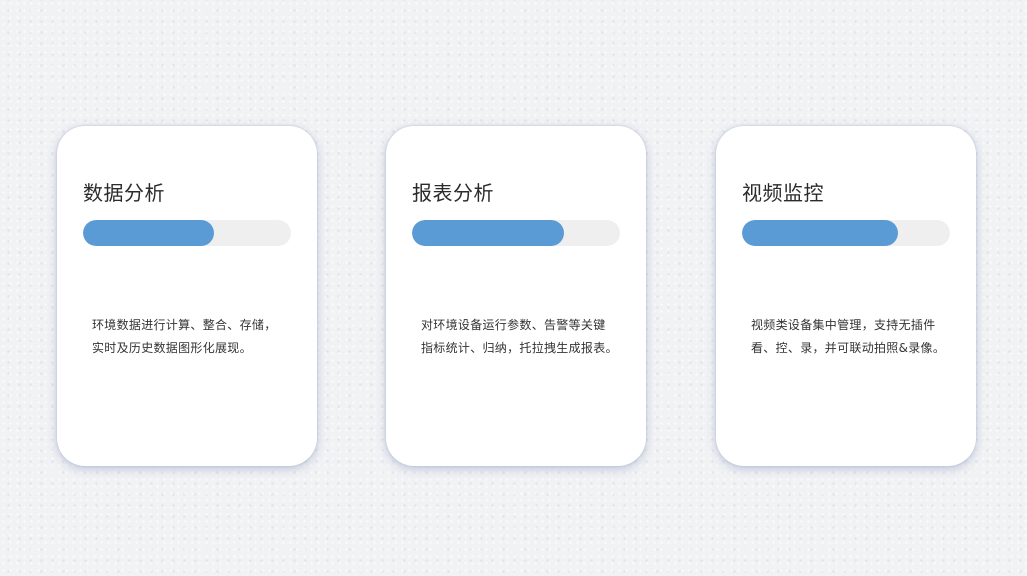 This screenshot has height=576, width=1027. I want to click on feature-card-video-monitoring: 视频监控 视频类设备集中管理，支持无插件 看、控、录，并可联动拍照&录像。, so click(846, 296).